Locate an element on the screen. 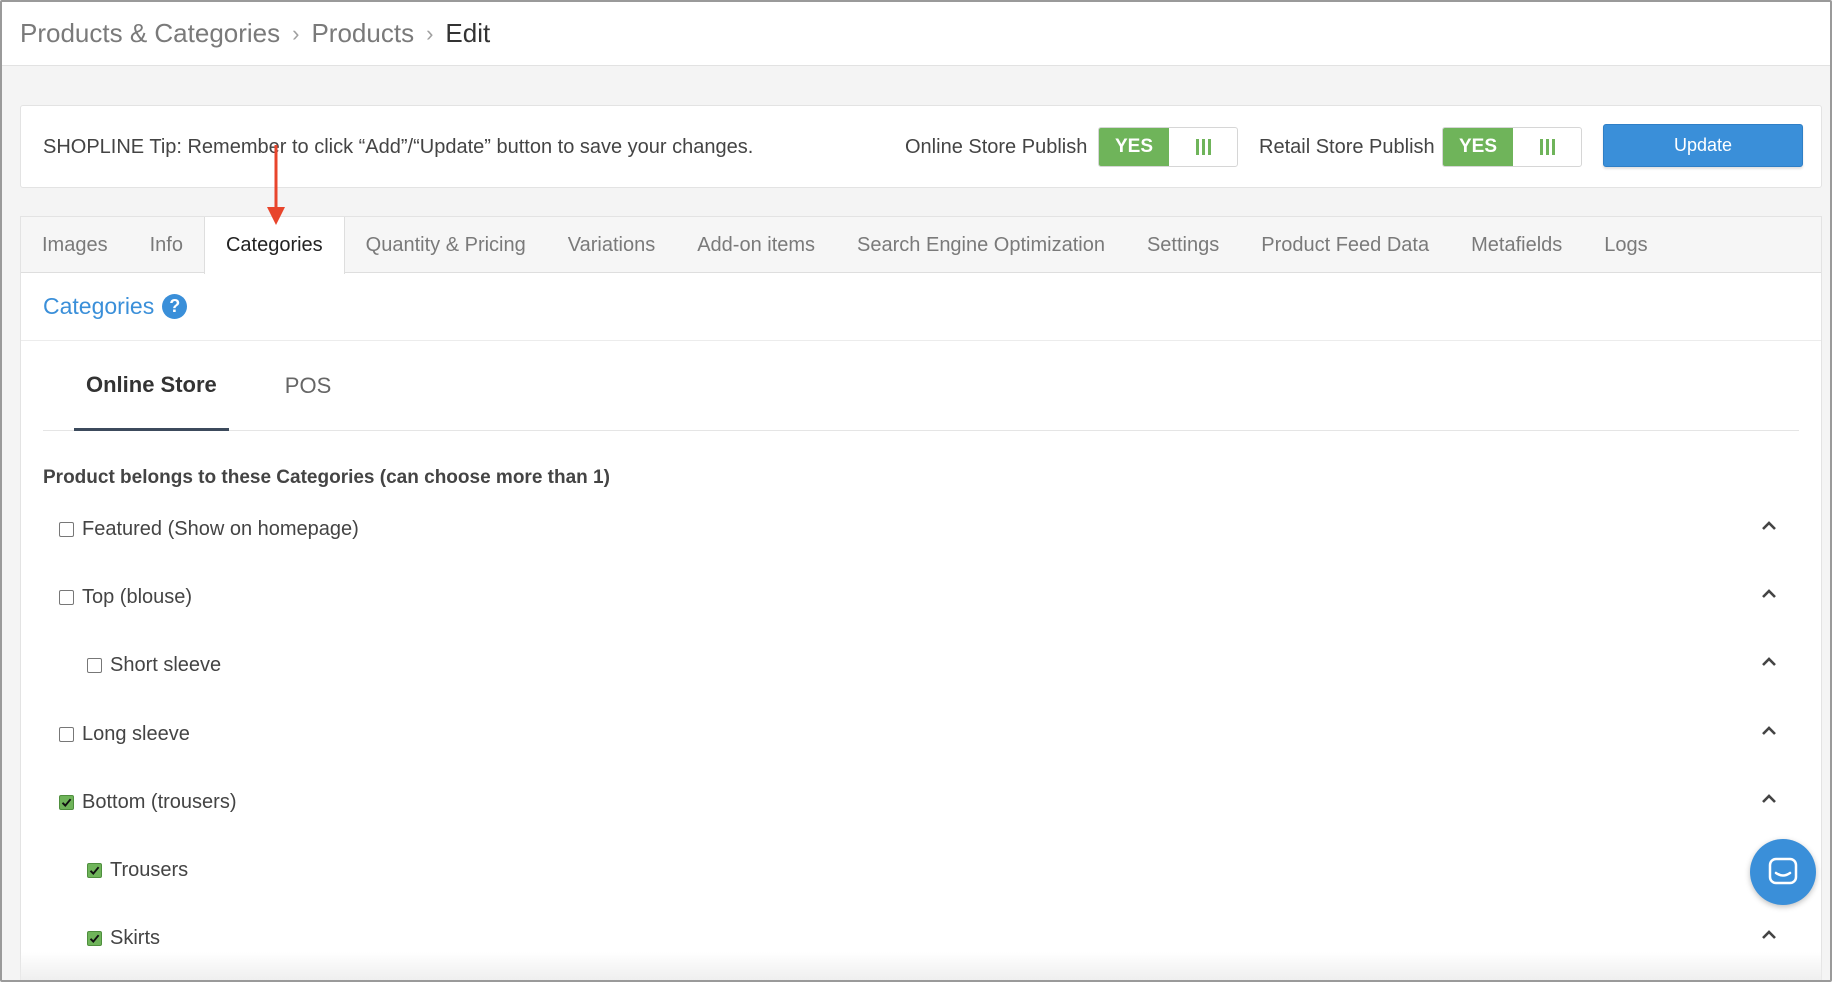 The width and height of the screenshot is (1832, 982). category-row: Featured (Show on homepage) is located at coordinates (921, 529).